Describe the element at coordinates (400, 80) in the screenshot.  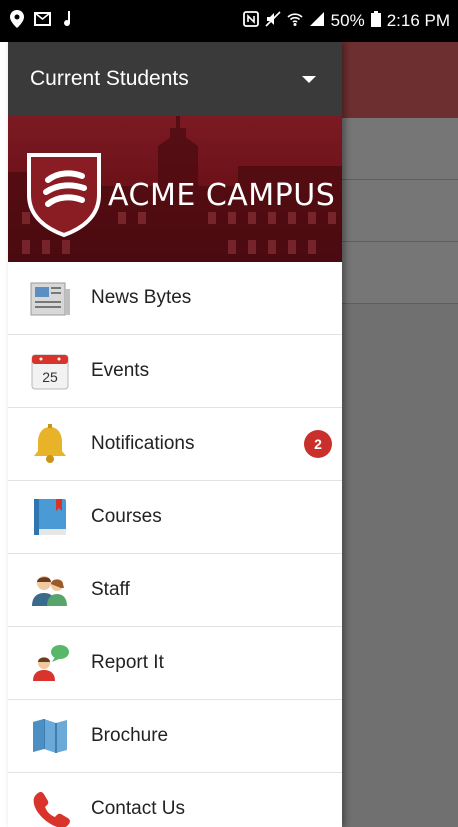
I see `app-toolbar` at that location.